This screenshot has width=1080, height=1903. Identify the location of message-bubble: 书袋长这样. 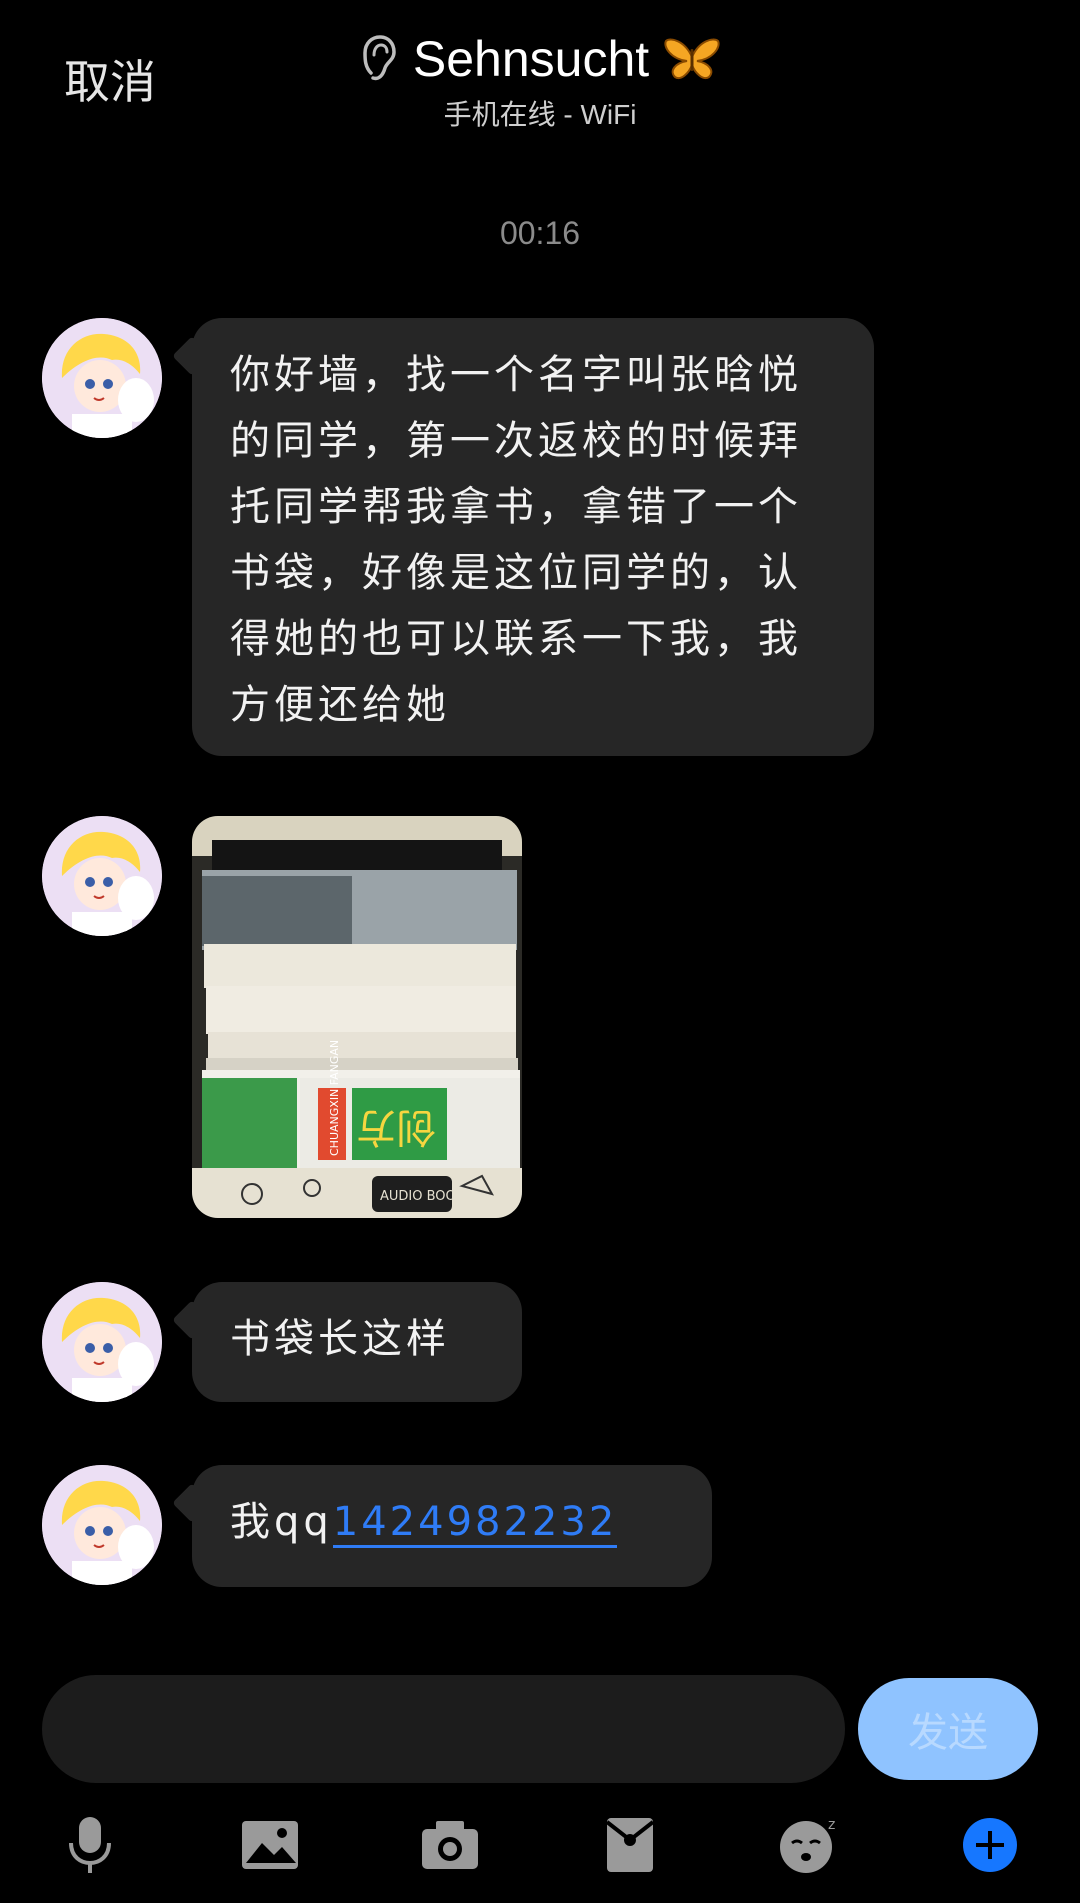
(357, 1342).